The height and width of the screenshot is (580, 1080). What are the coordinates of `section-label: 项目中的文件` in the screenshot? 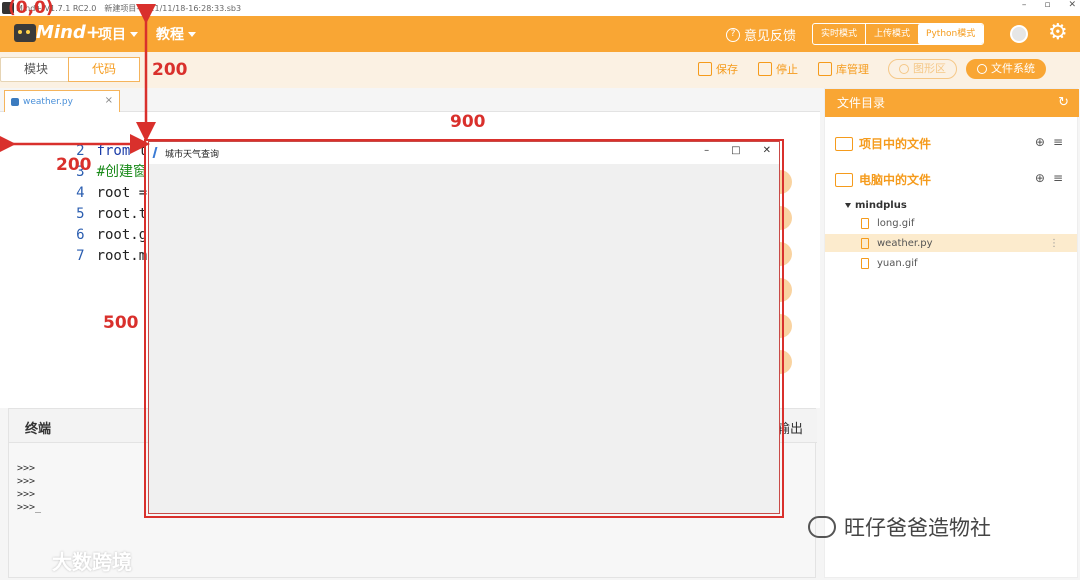 It's located at (895, 144).